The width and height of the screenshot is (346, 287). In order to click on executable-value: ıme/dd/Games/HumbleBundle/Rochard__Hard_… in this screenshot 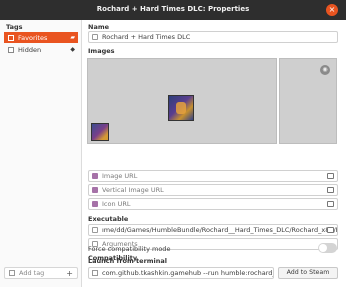, I will do `click(220, 230)`.